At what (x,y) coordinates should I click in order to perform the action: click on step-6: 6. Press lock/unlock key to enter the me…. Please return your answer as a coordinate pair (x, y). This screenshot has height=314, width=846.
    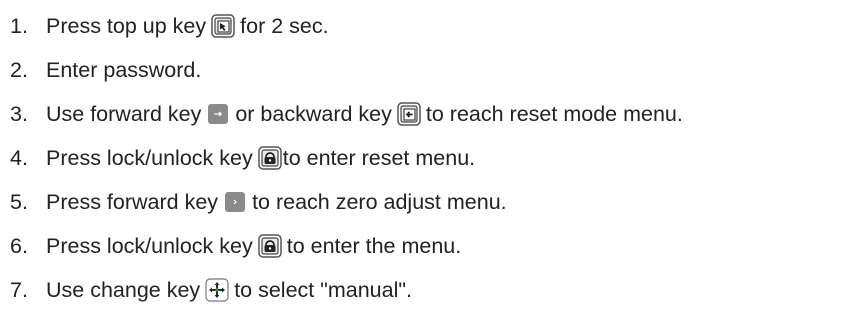
    Looking at the image, I should click on (235, 246).